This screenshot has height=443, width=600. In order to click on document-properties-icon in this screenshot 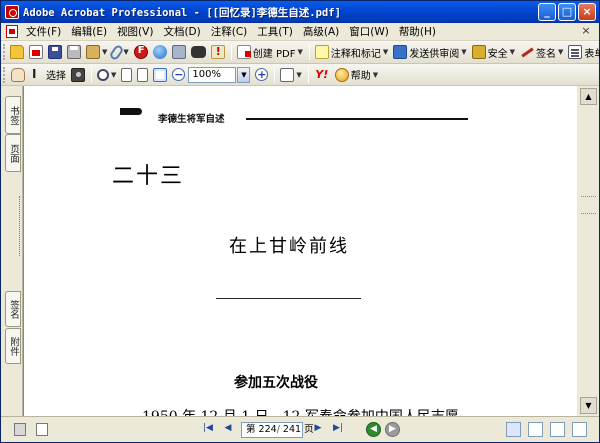, I will do `click(42, 429)`.